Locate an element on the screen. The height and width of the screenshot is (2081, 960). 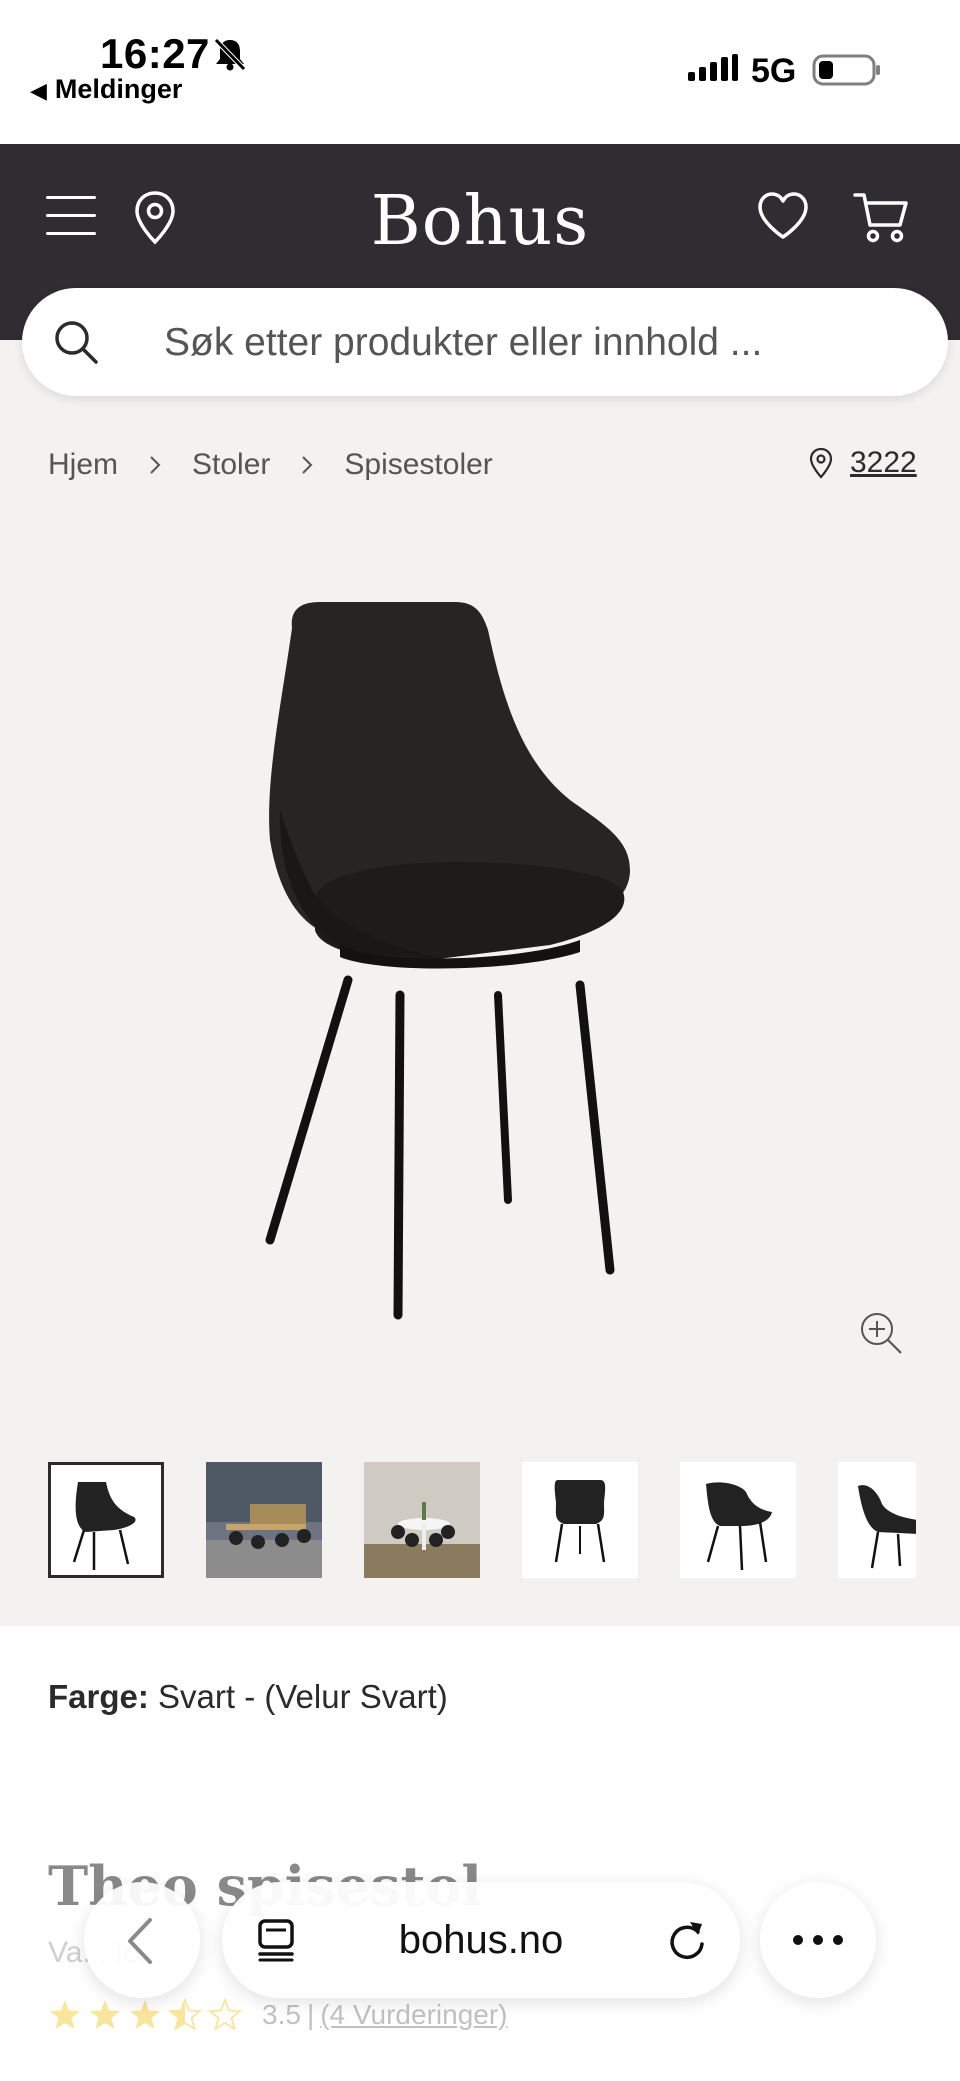
heart-icon is located at coordinates (783, 216).